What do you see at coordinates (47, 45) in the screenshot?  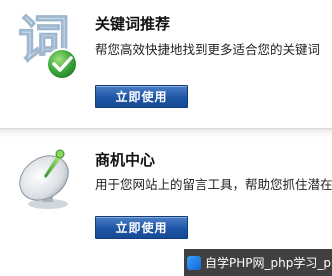 I see `ci-character-checkmark-icon: 词` at bounding box center [47, 45].